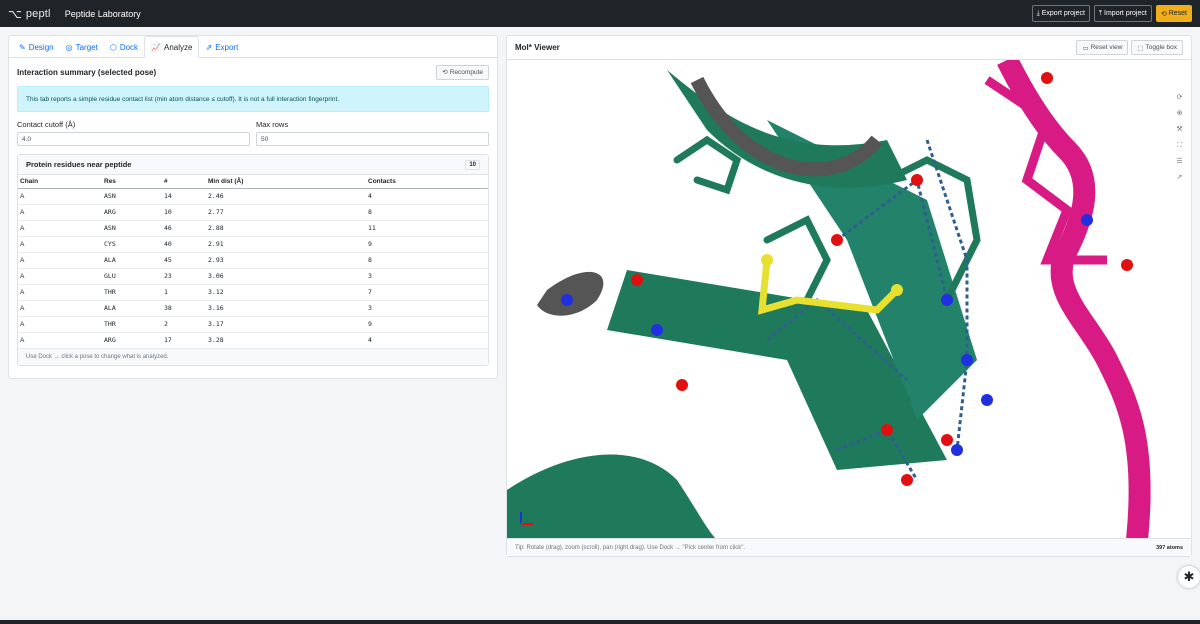 This screenshot has height=624, width=1200. Describe the element at coordinates (184, 340) in the screenshot. I see `table-cell: 17` at that location.